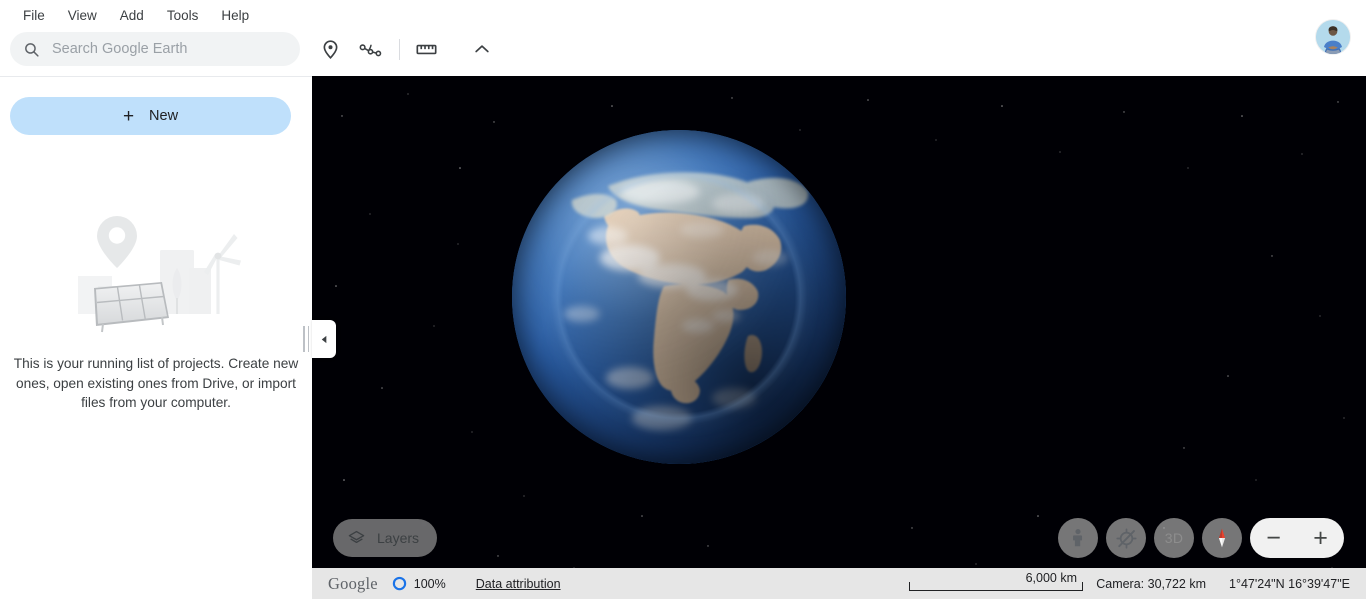 This screenshot has height=599, width=1366. What do you see at coordinates (156, 272) in the screenshot?
I see `projects-empty-illustration` at bounding box center [156, 272].